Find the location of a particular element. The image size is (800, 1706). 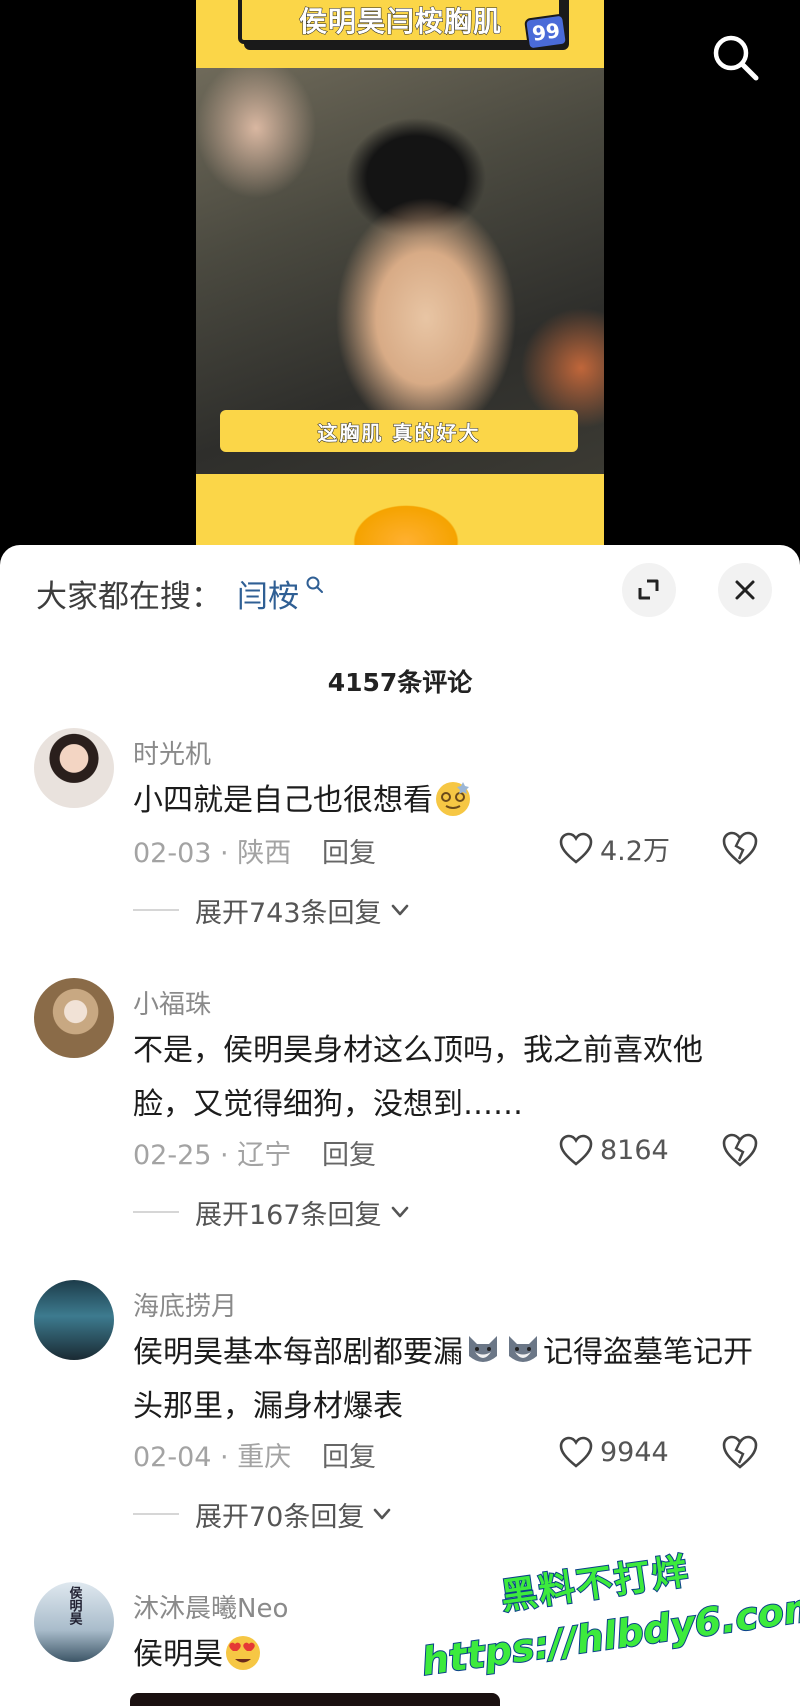

comment-username: 海底捞月 is located at coordinates (185, 1304).